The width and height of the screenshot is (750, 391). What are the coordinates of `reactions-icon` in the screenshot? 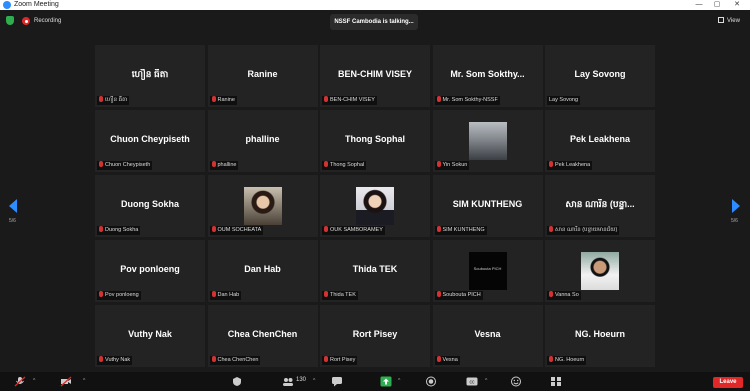 It's located at (516, 381).